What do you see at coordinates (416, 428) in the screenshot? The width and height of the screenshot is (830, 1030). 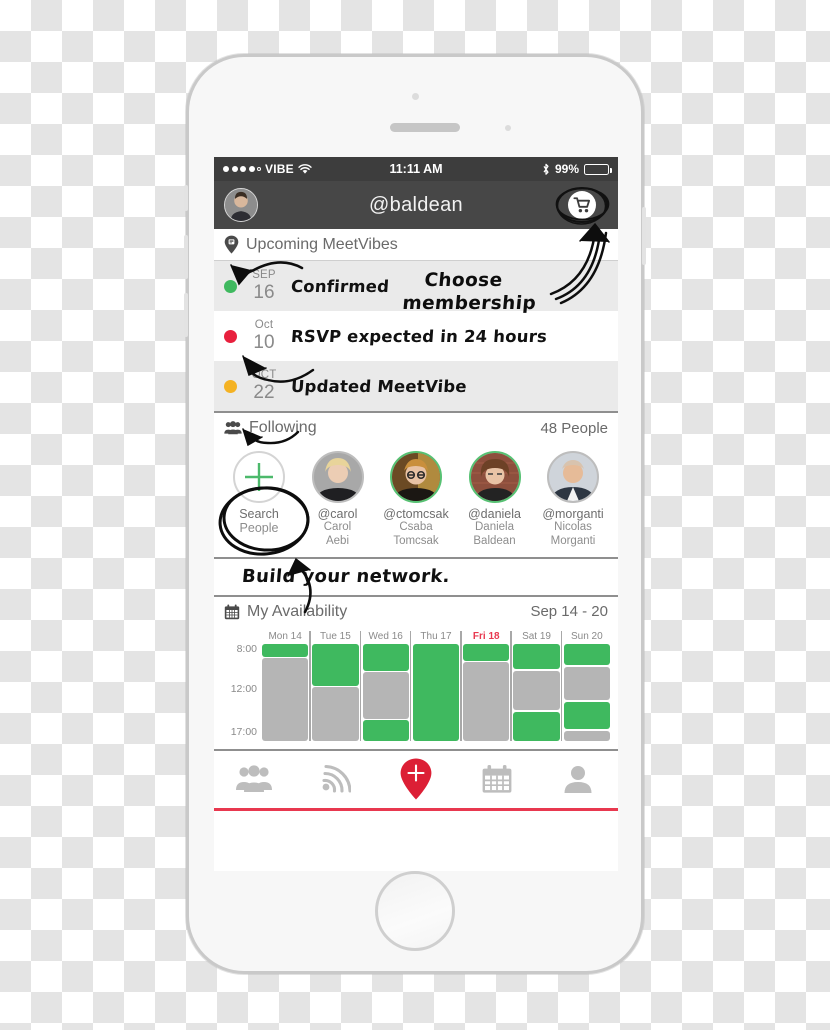 I see `following-header: Following 48 People` at bounding box center [416, 428].